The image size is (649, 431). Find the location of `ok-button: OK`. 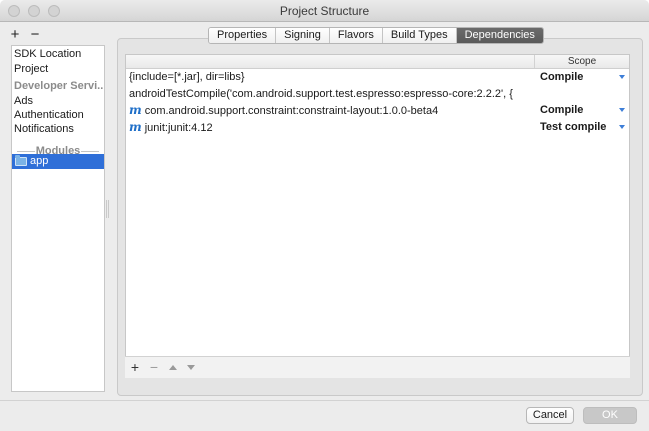

ok-button: OK is located at coordinates (610, 415).